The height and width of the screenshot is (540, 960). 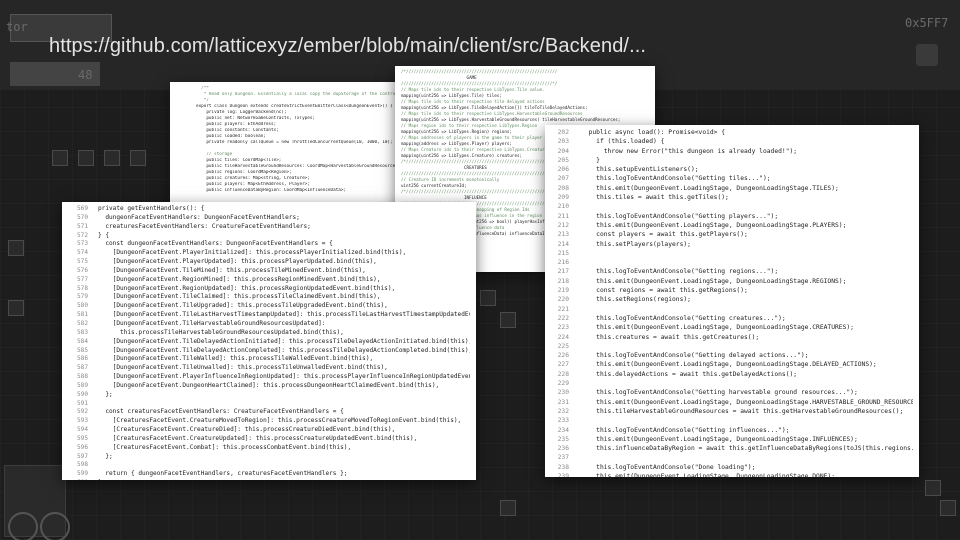 What do you see at coordinates (55, 526) in the screenshot?
I see `background-round-button` at bounding box center [55, 526].